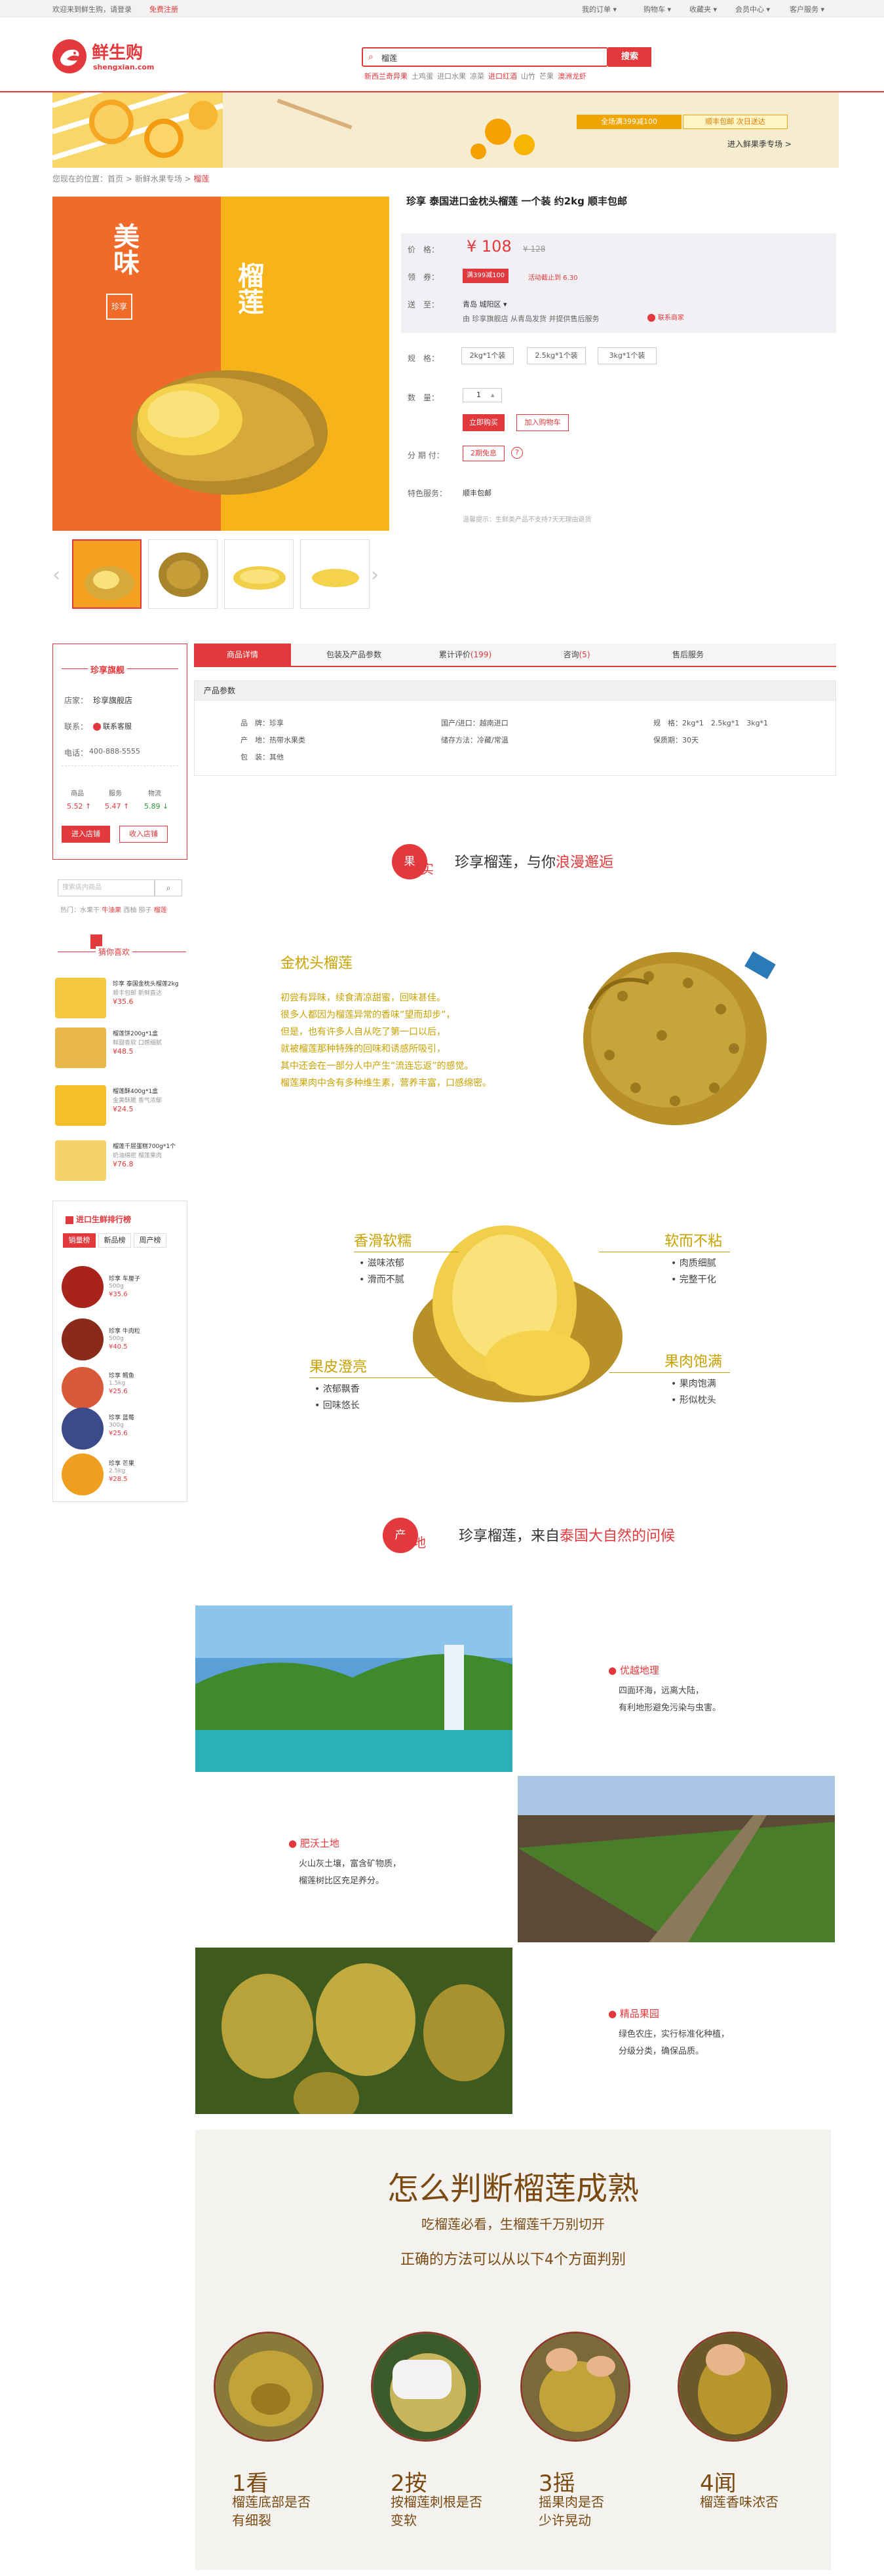  What do you see at coordinates (90, 910) in the screenshot?
I see `hot-word: 水果干` at bounding box center [90, 910].